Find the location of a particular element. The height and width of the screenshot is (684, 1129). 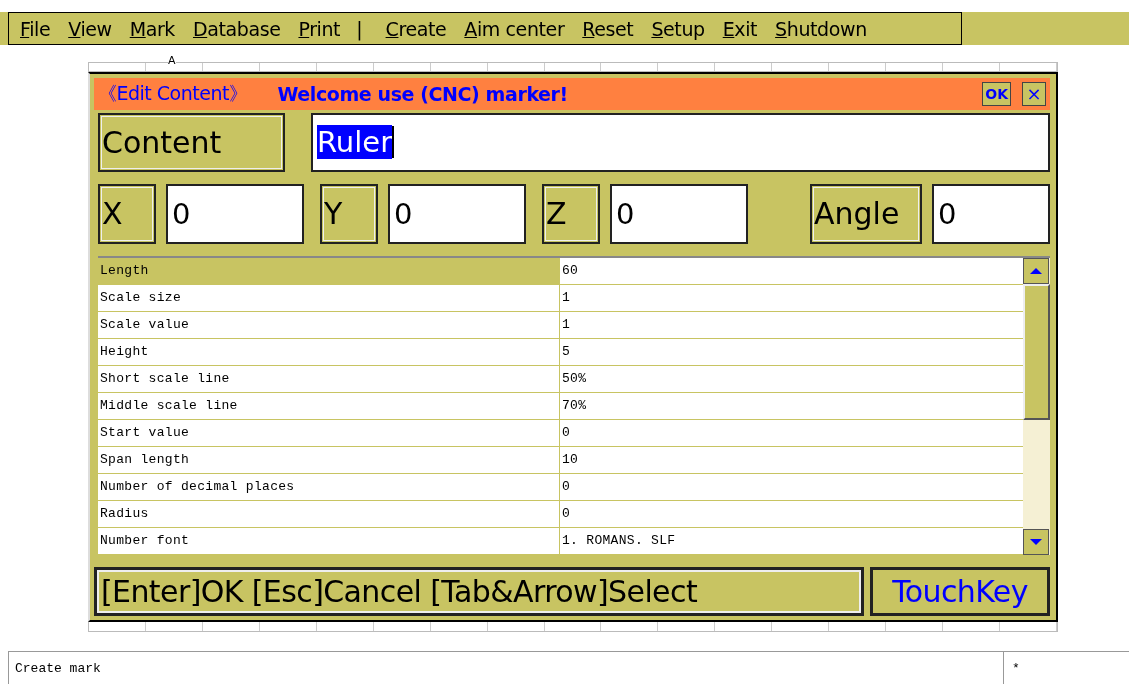

menu-item: Aim center is located at coordinates (512, 28).